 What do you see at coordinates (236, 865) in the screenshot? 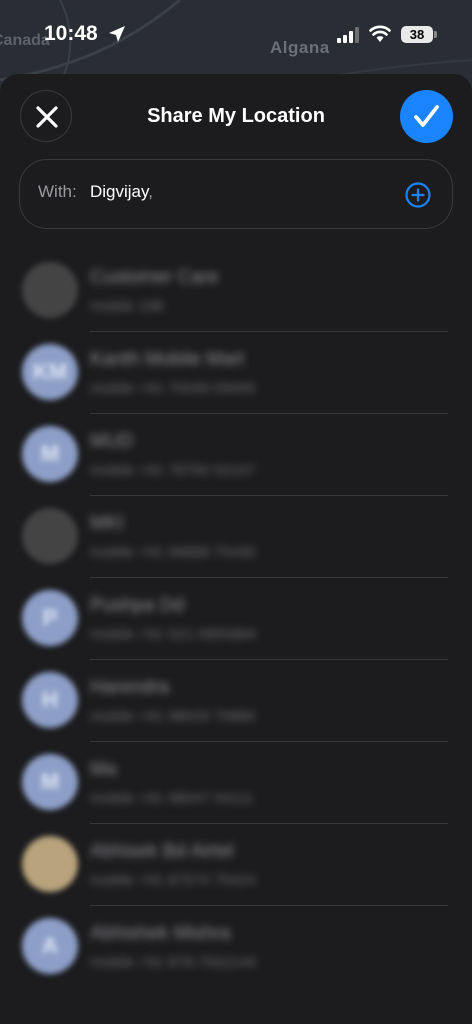
I see `contact-row: Abhisek Bd Airtel mobile +91 87574 75424` at bounding box center [236, 865].